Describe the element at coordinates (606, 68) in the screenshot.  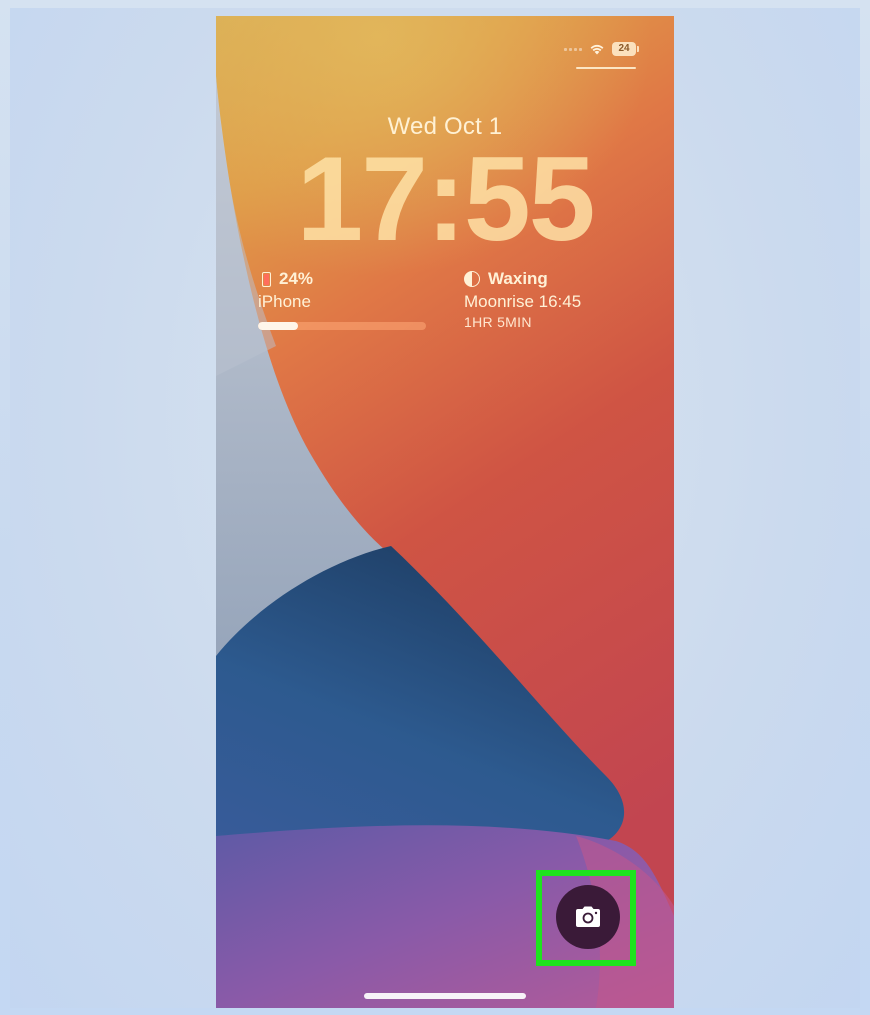
I see `status-underline` at that location.